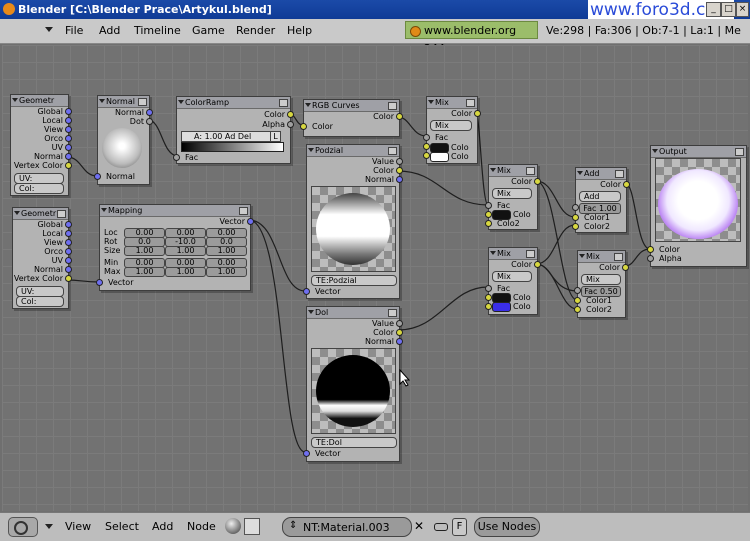  I want to click on texture-preview, so click(353, 229).